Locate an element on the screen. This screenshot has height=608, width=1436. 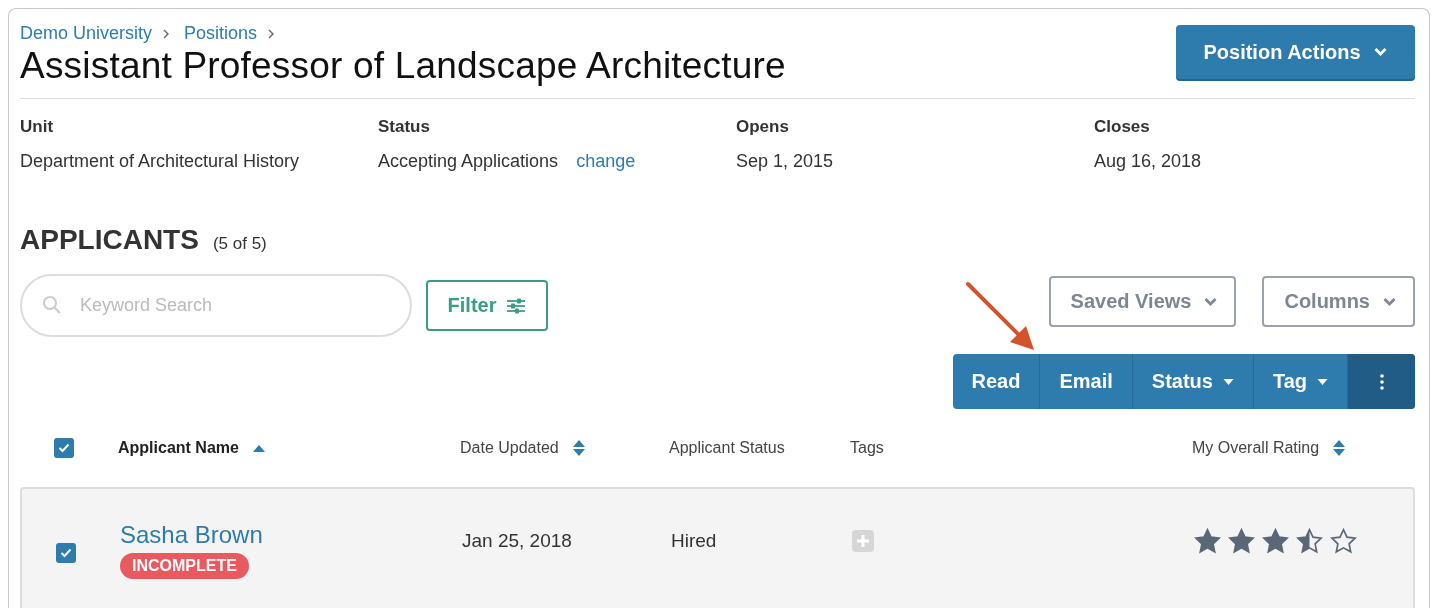
applicant-count: (5 of 5) is located at coordinates (239, 244).